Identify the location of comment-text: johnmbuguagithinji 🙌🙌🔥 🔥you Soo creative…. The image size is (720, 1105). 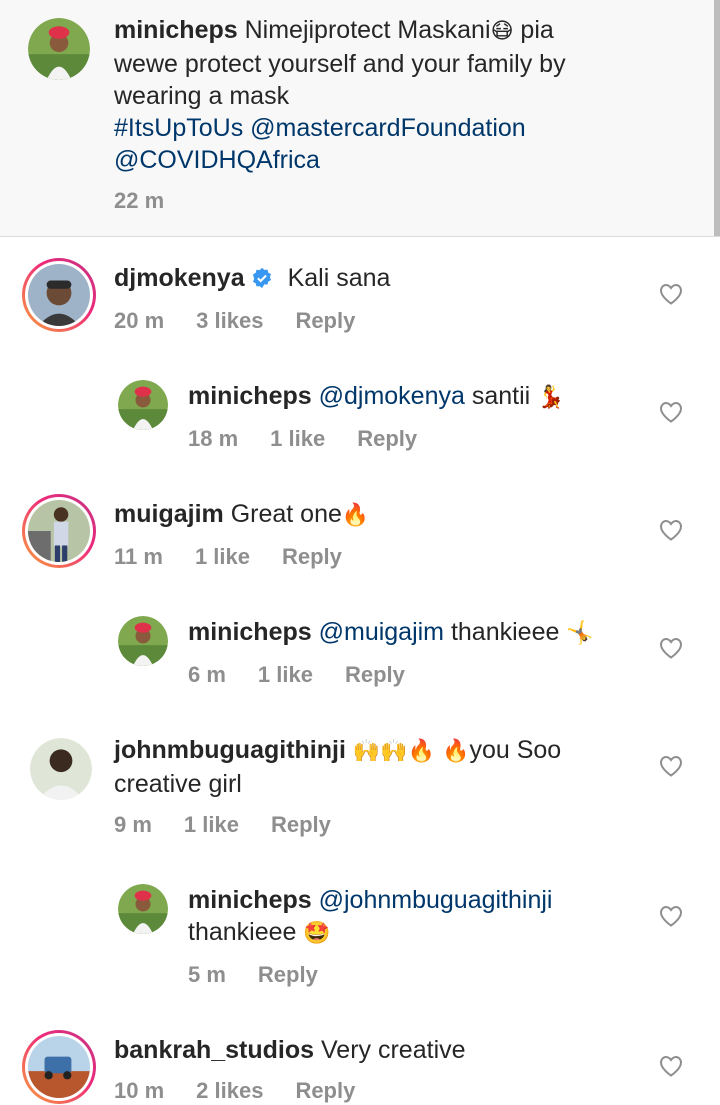
(338, 767).